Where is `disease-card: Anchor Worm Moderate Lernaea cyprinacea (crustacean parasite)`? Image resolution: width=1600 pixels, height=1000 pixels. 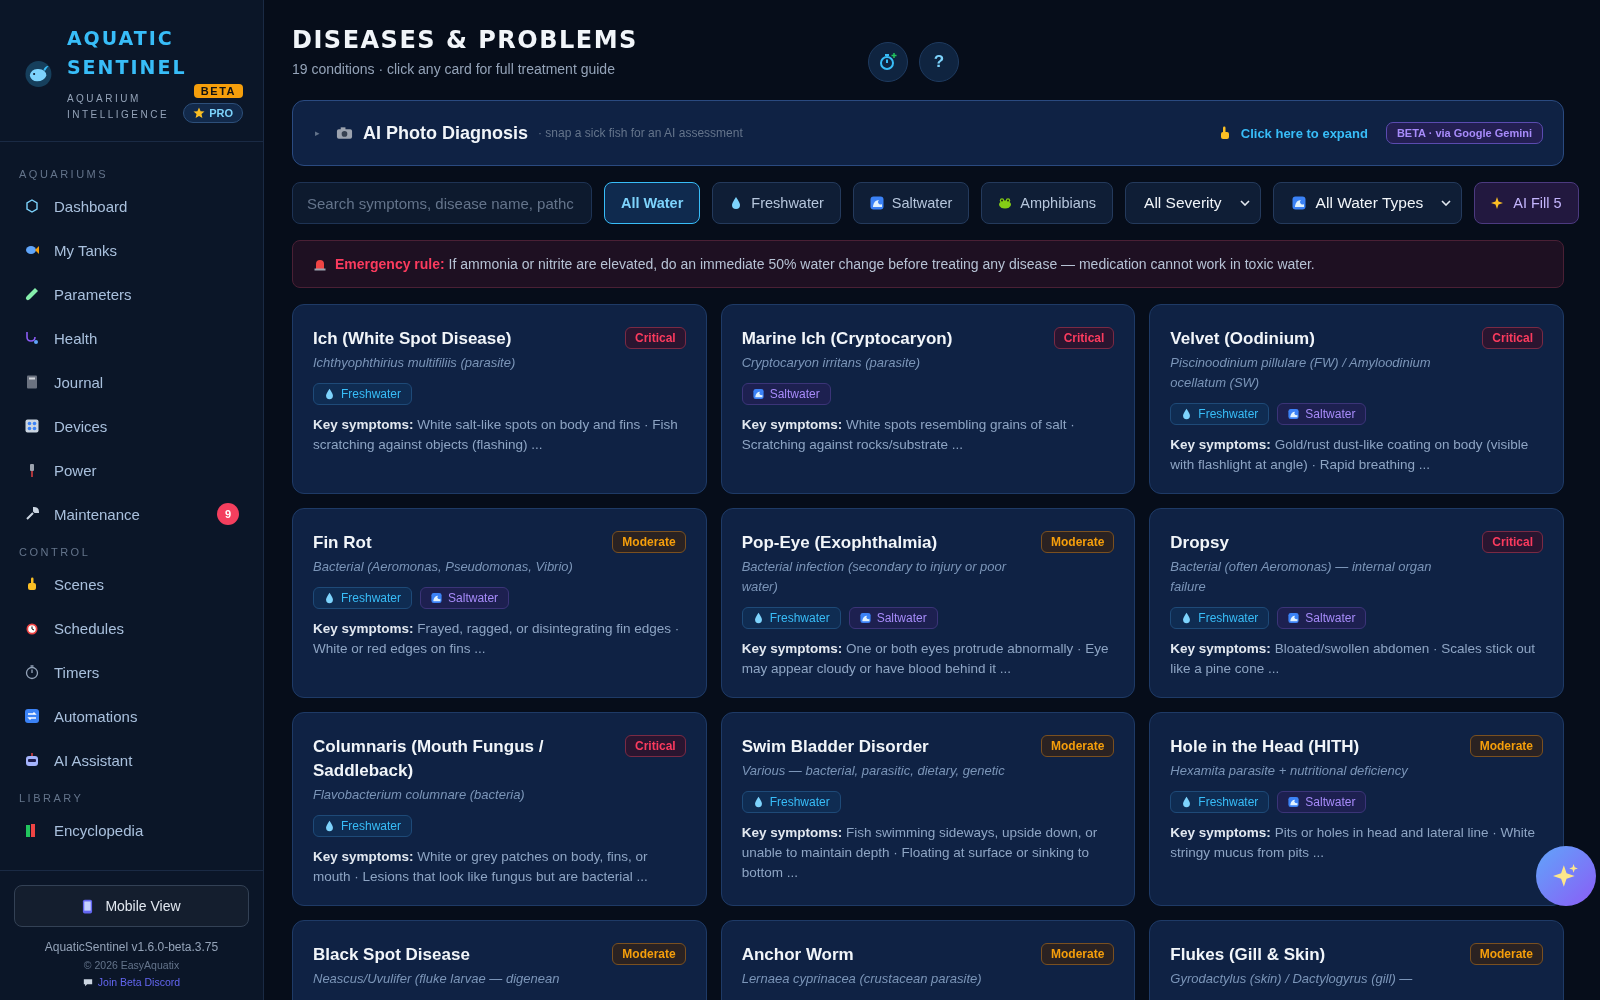 disease-card: Anchor Worm Moderate Lernaea cyprinacea (crustacean parasite) is located at coordinates (928, 960).